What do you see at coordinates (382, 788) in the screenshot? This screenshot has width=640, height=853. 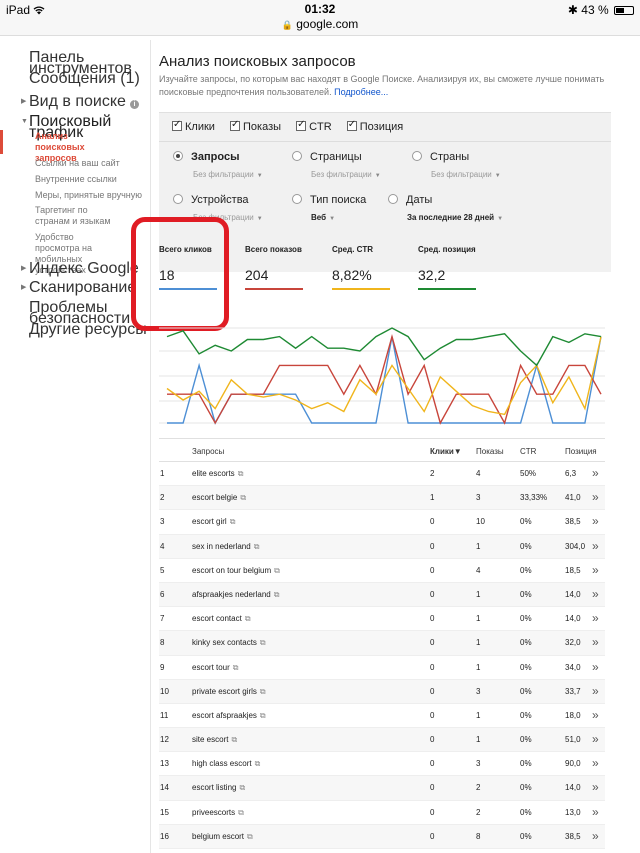 I see `table-row: 14 escort listing ⧉ 0 2 0% 14,0 »` at bounding box center [382, 788].